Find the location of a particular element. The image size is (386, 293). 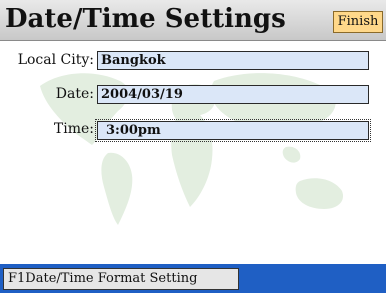

page-title: Date/Time Settings is located at coordinates (145, 19).